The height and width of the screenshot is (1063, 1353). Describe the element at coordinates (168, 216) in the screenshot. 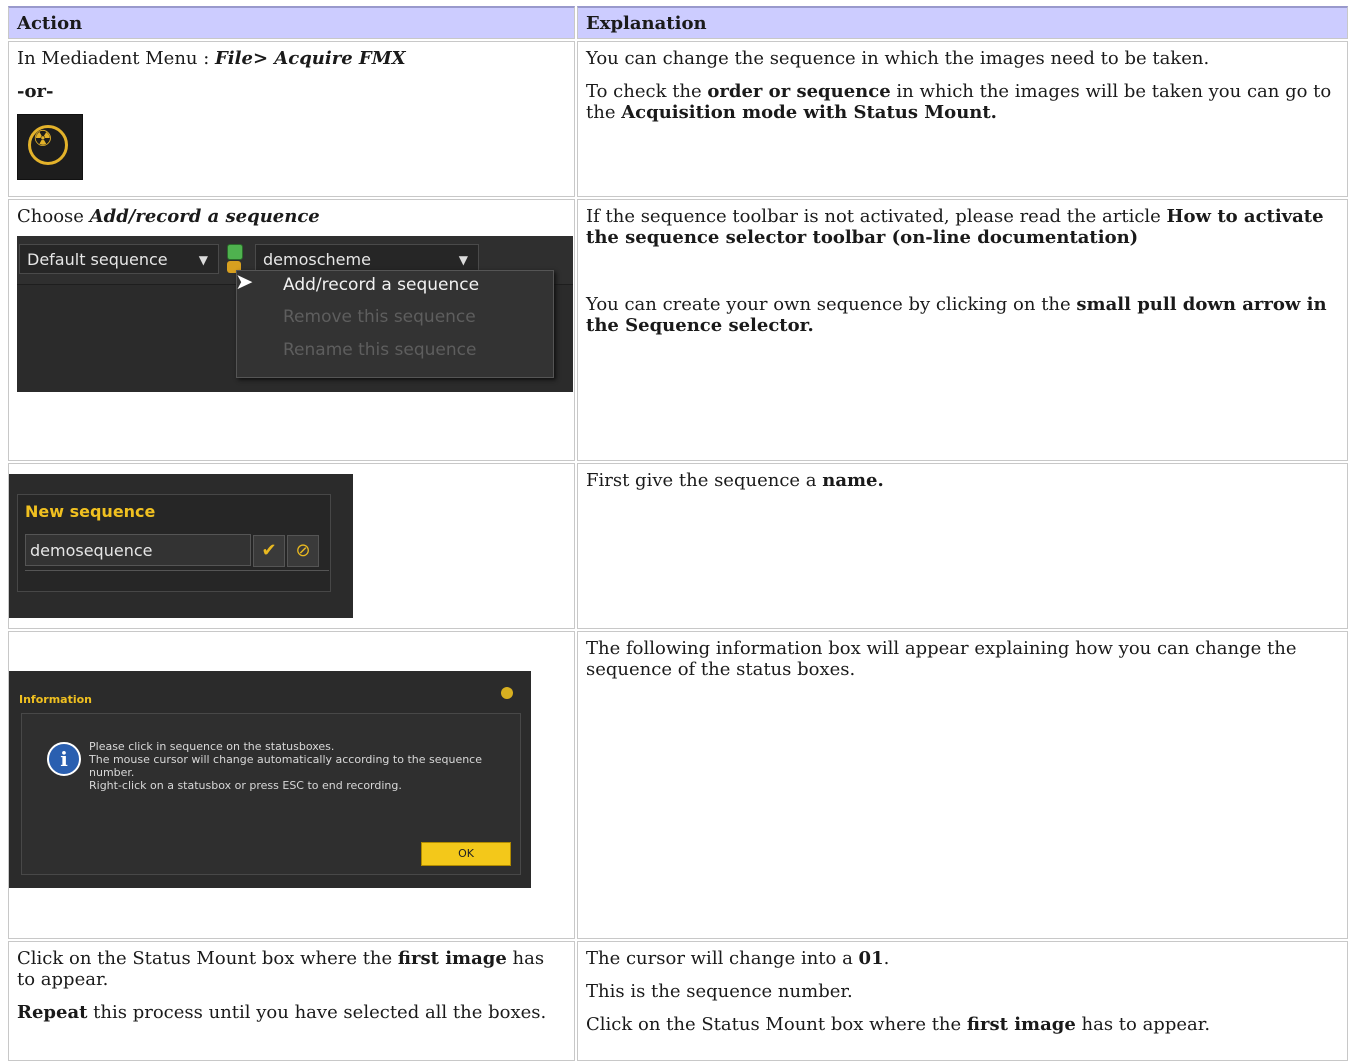

I see `action-text: Choose Add/record a sequence` at that location.